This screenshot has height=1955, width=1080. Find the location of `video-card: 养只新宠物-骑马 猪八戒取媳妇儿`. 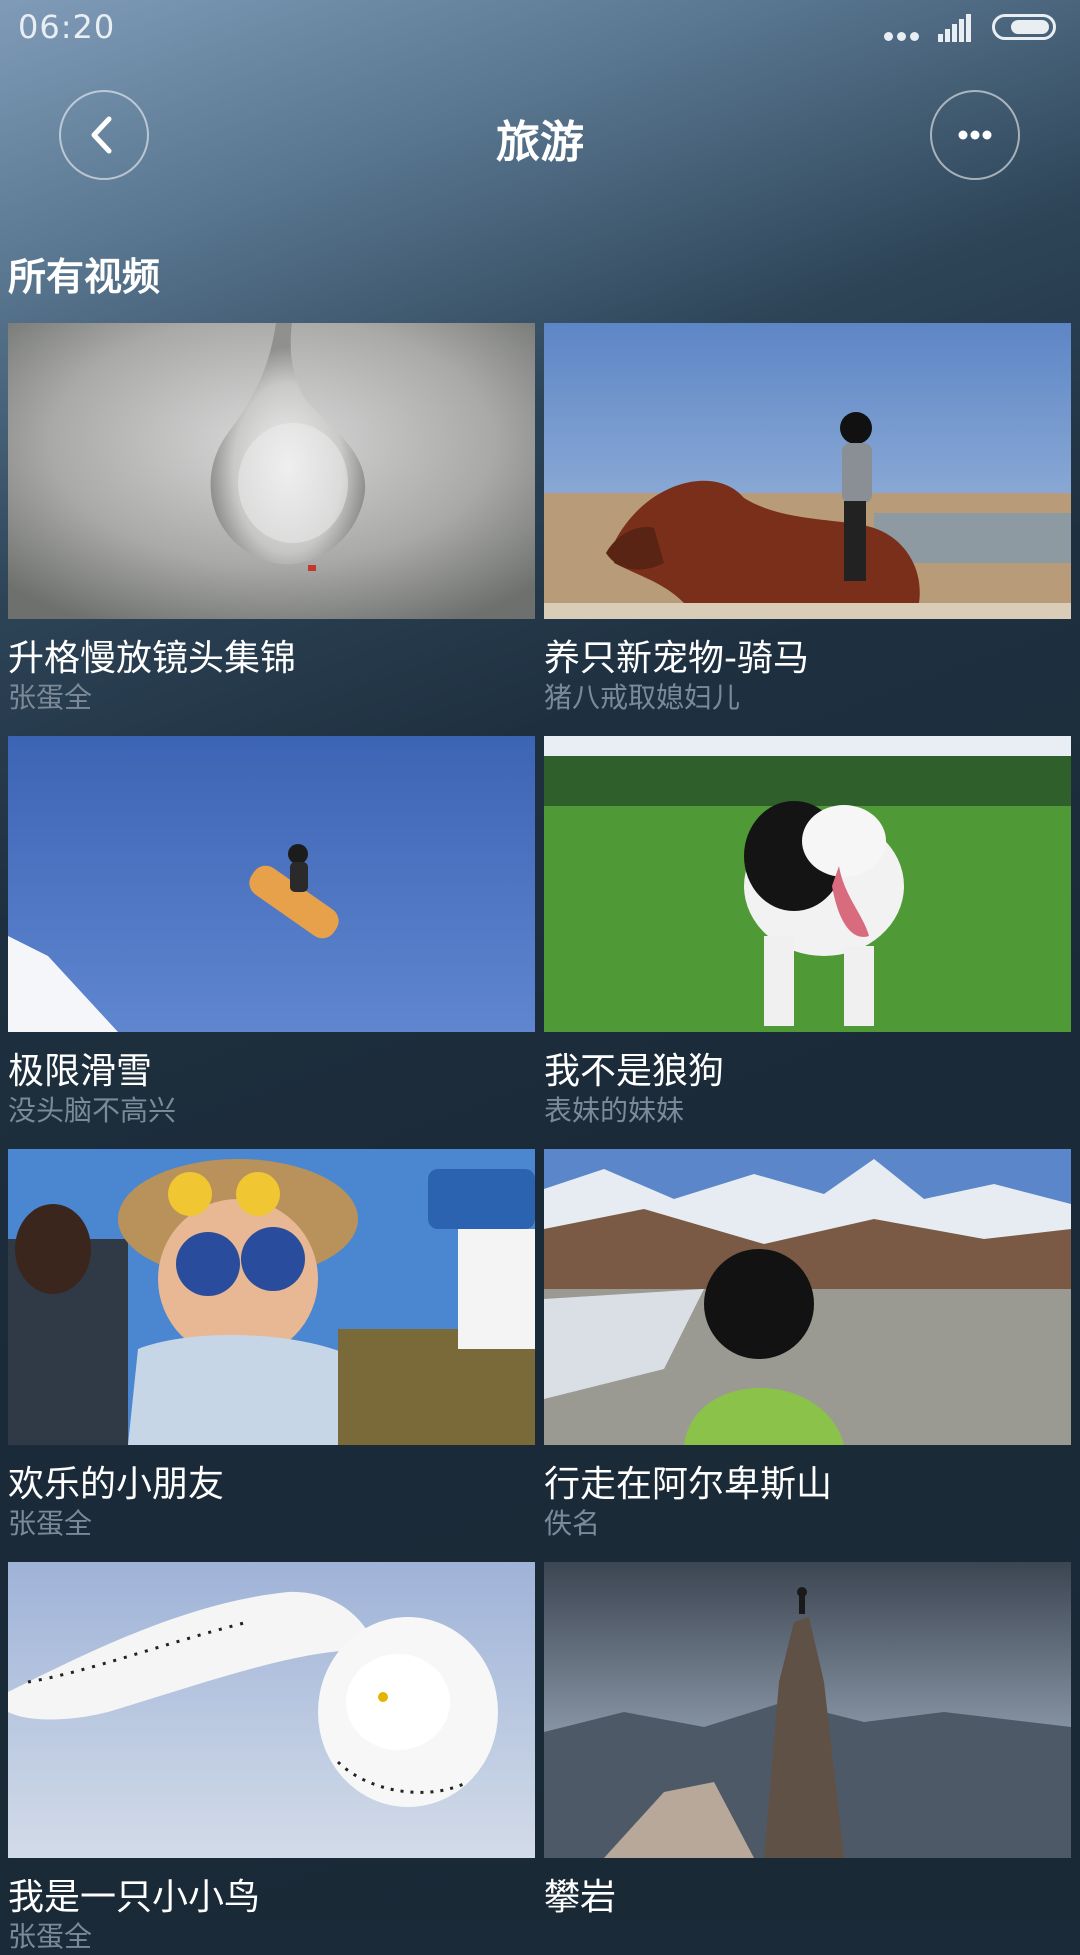

video-card: 养只新宠物-骑马 猪八戒取媳妇儿 is located at coordinates (807, 518).